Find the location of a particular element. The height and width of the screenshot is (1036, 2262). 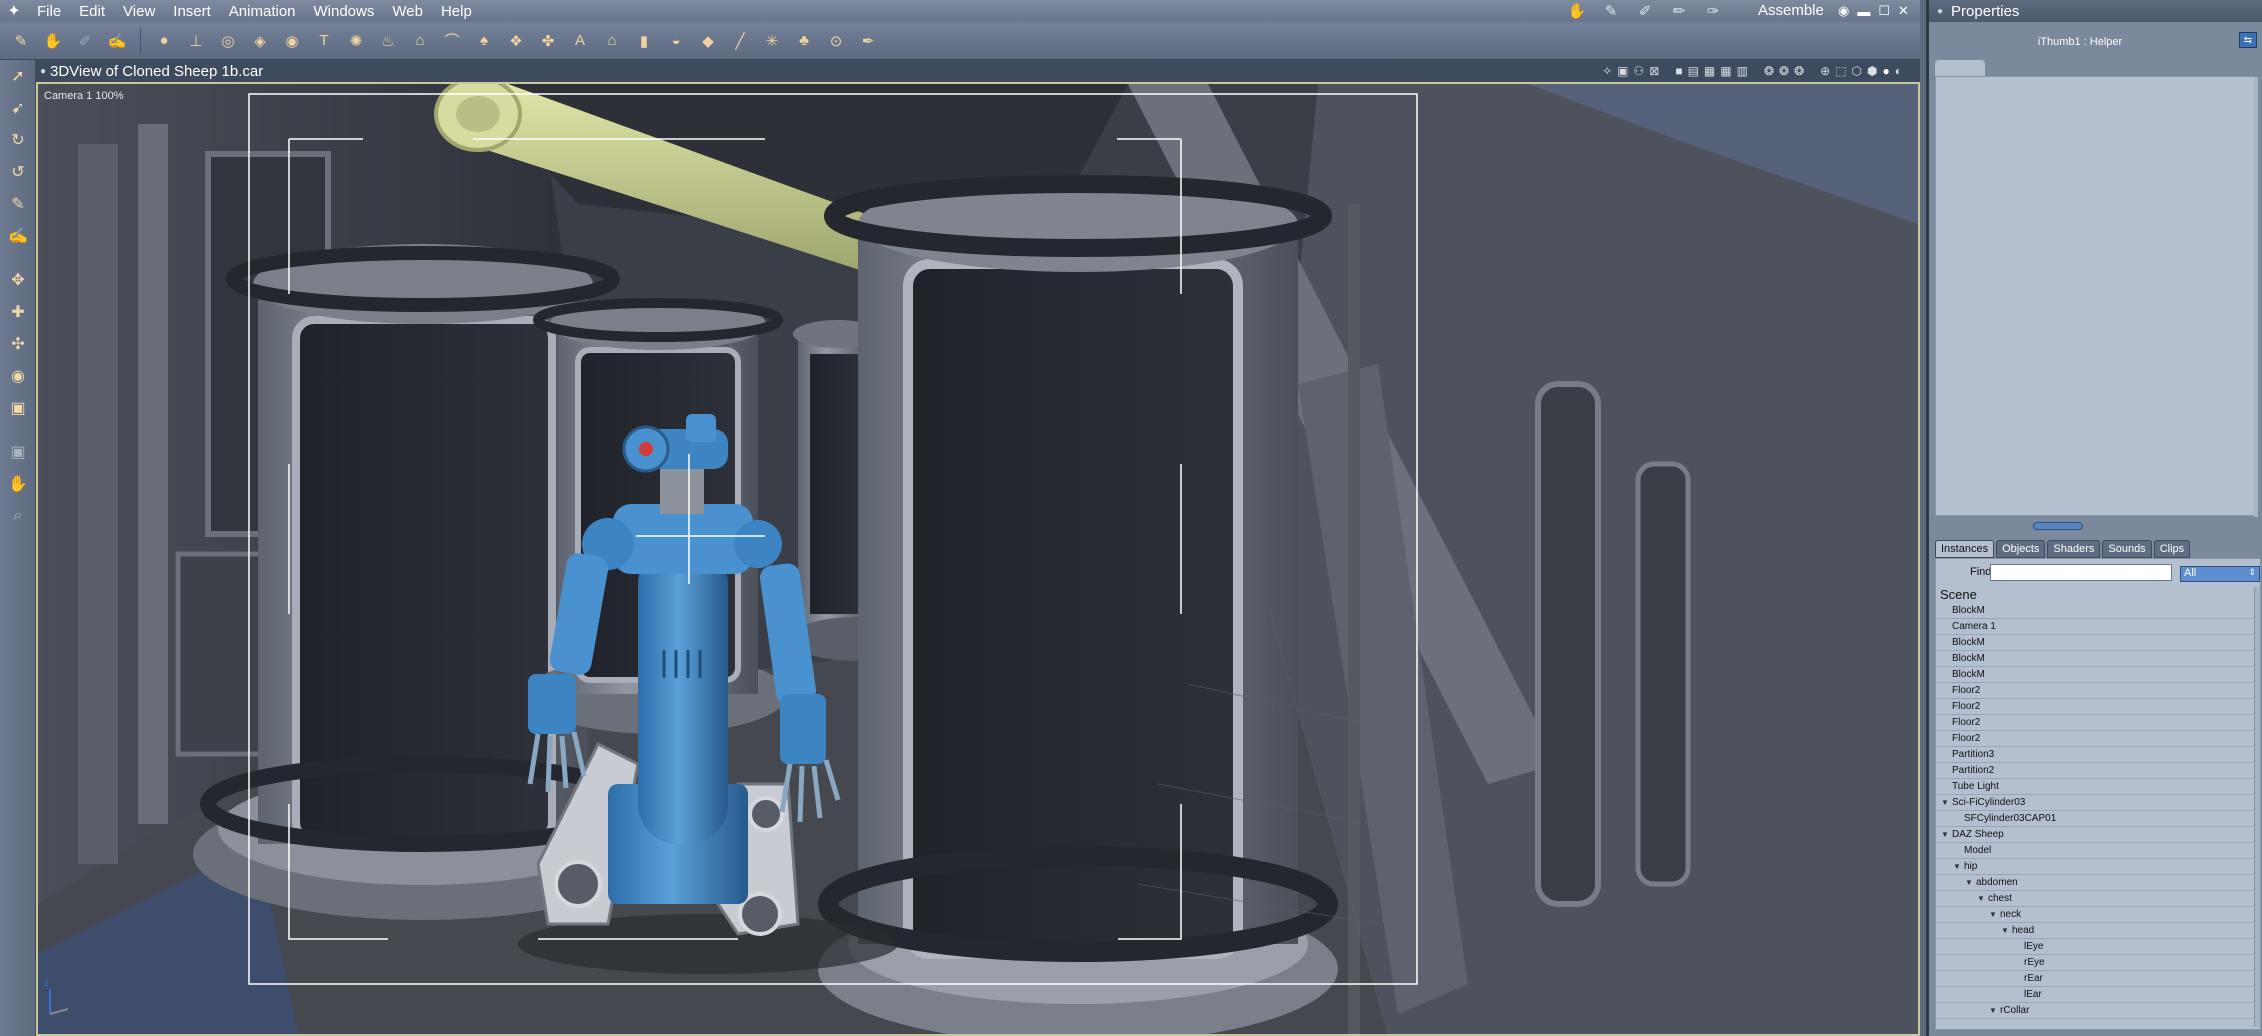

hand-tool-icon: ✋ is located at coordinates (53, 41).